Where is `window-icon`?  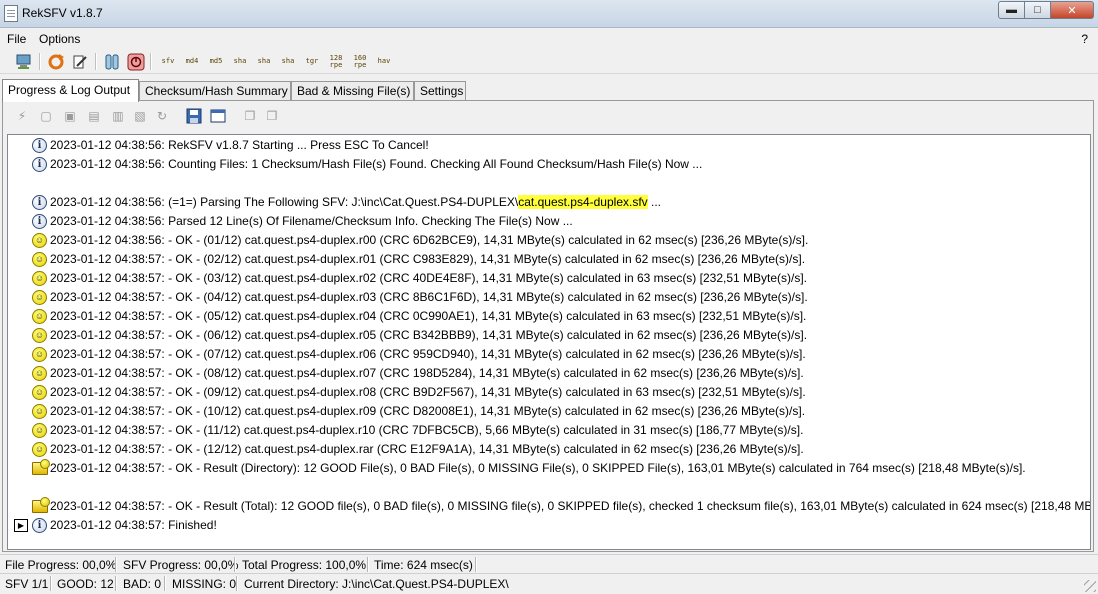
window-icon is located at coordinates (218, 116).